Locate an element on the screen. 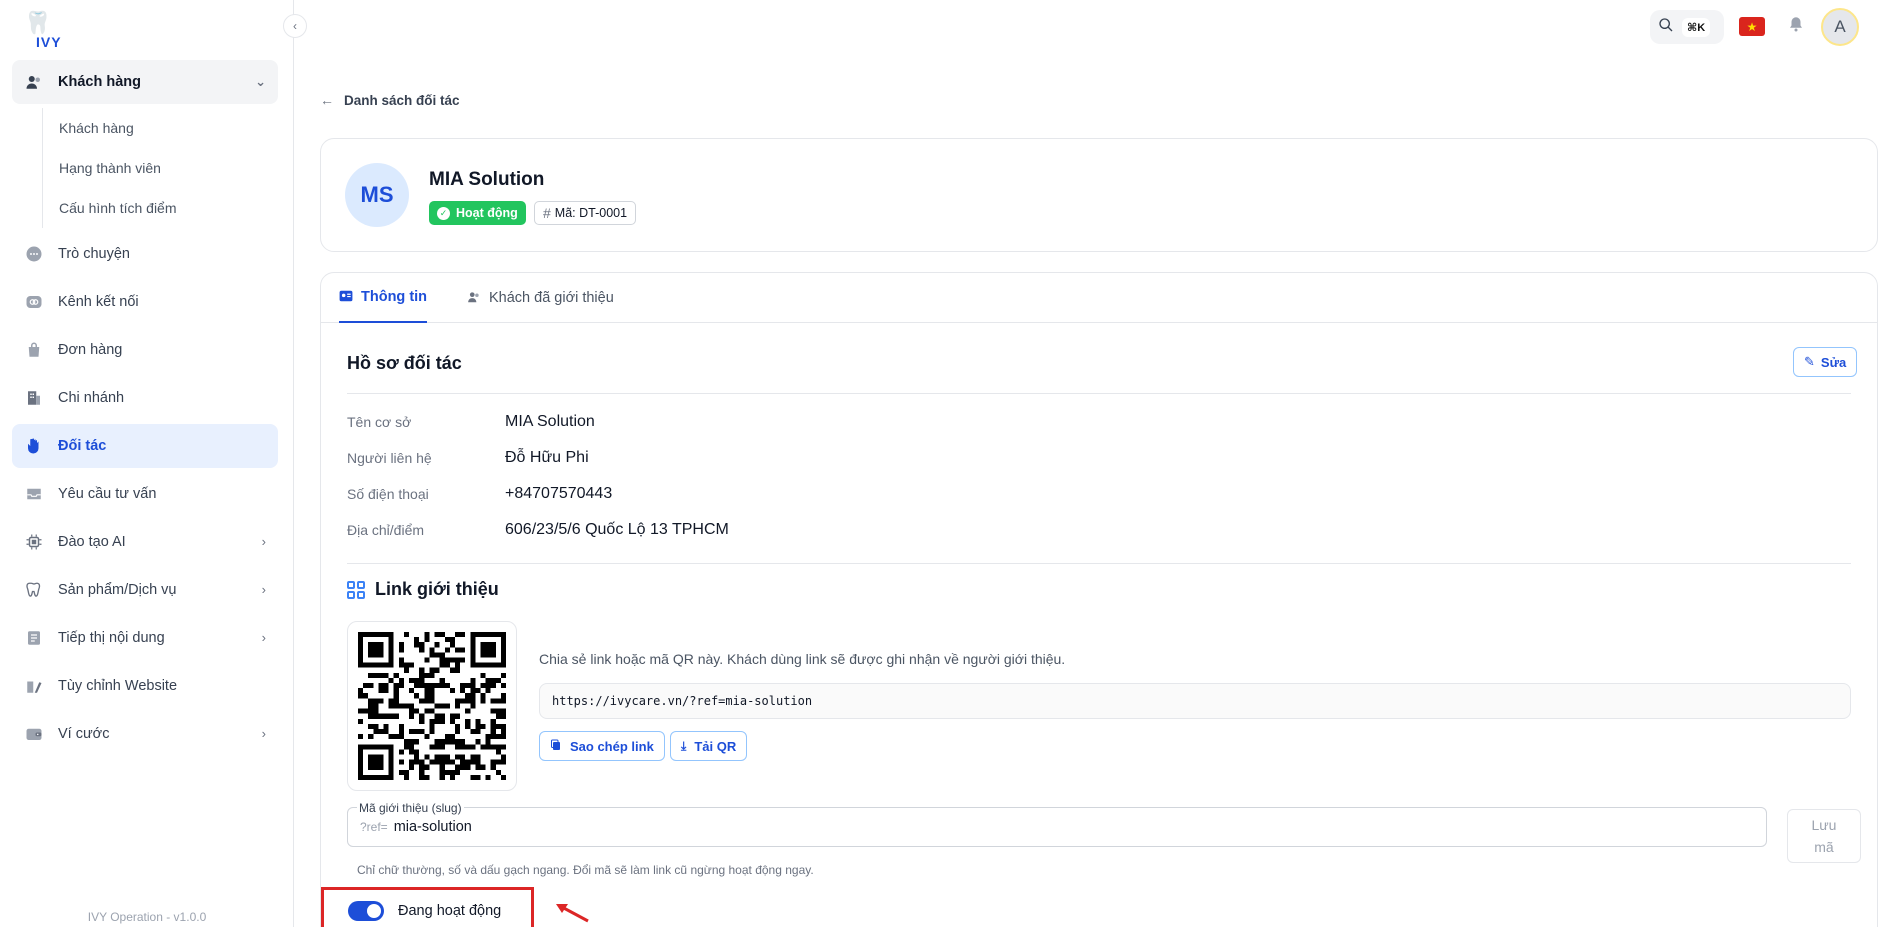 The width and height of the screenshot is (1901, 927). sidebar-item-website-customize: Tùy chỉnh Website is located at coordinates (145, 686).